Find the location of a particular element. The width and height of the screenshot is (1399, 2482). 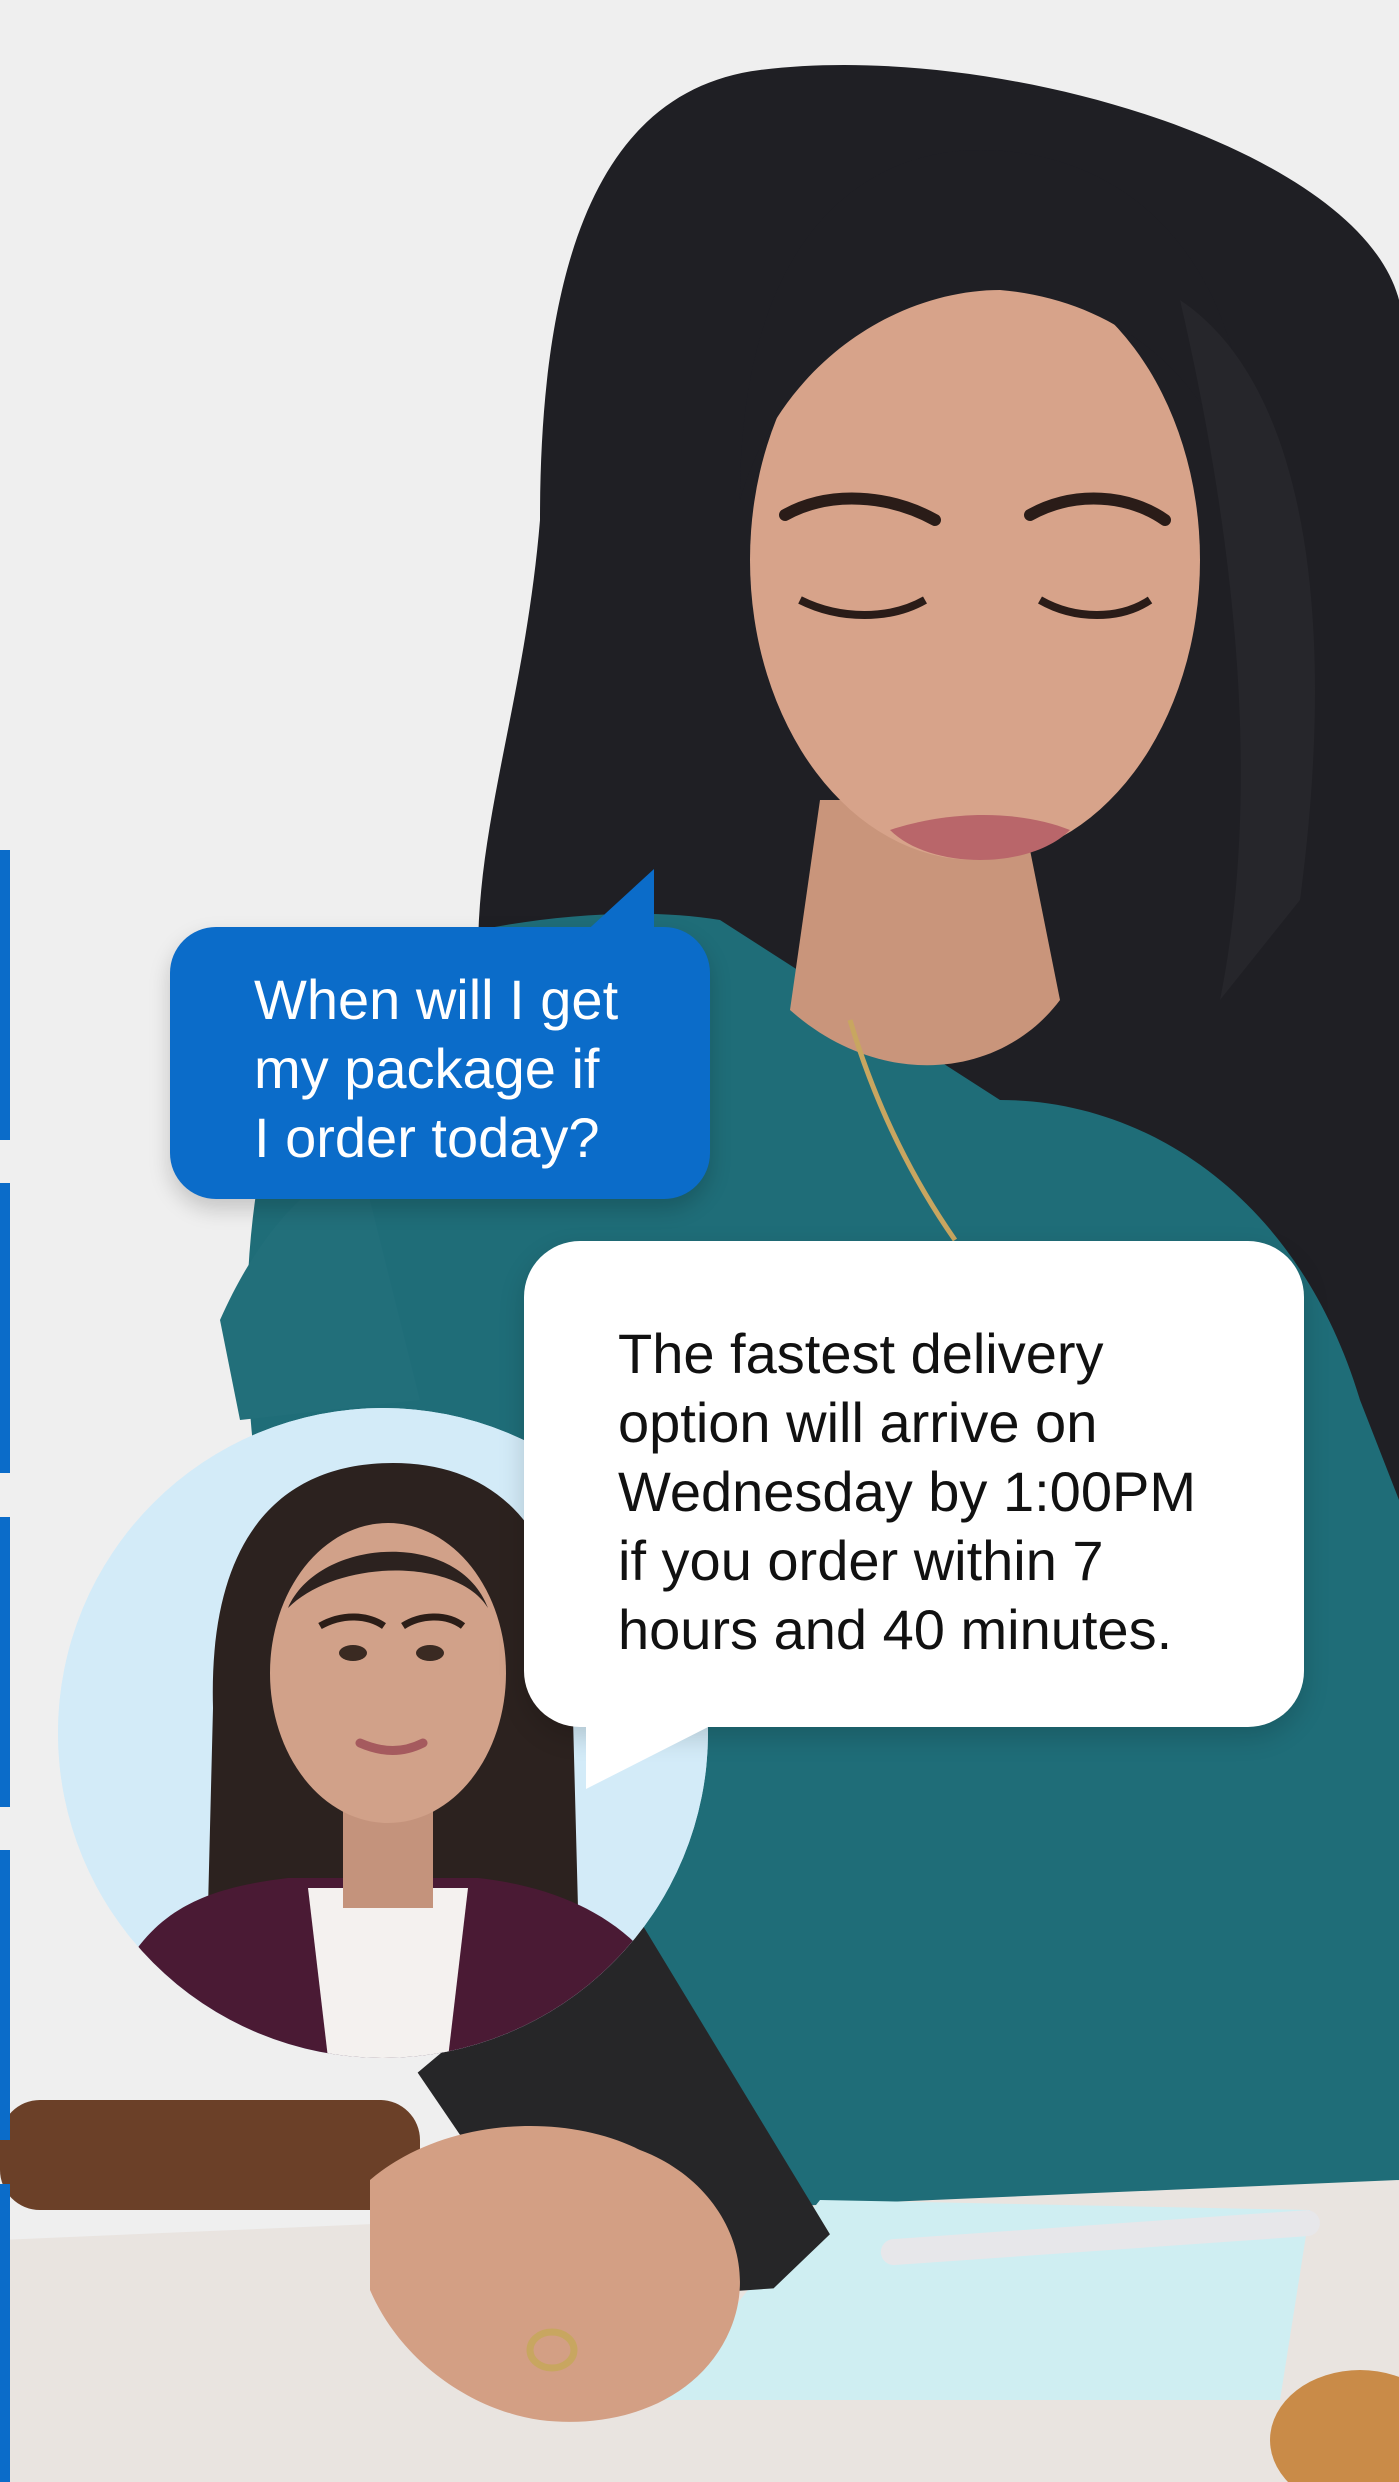

agent-reply-line: Wednesday by 1:00PM is located at coordinates (907, 1491).